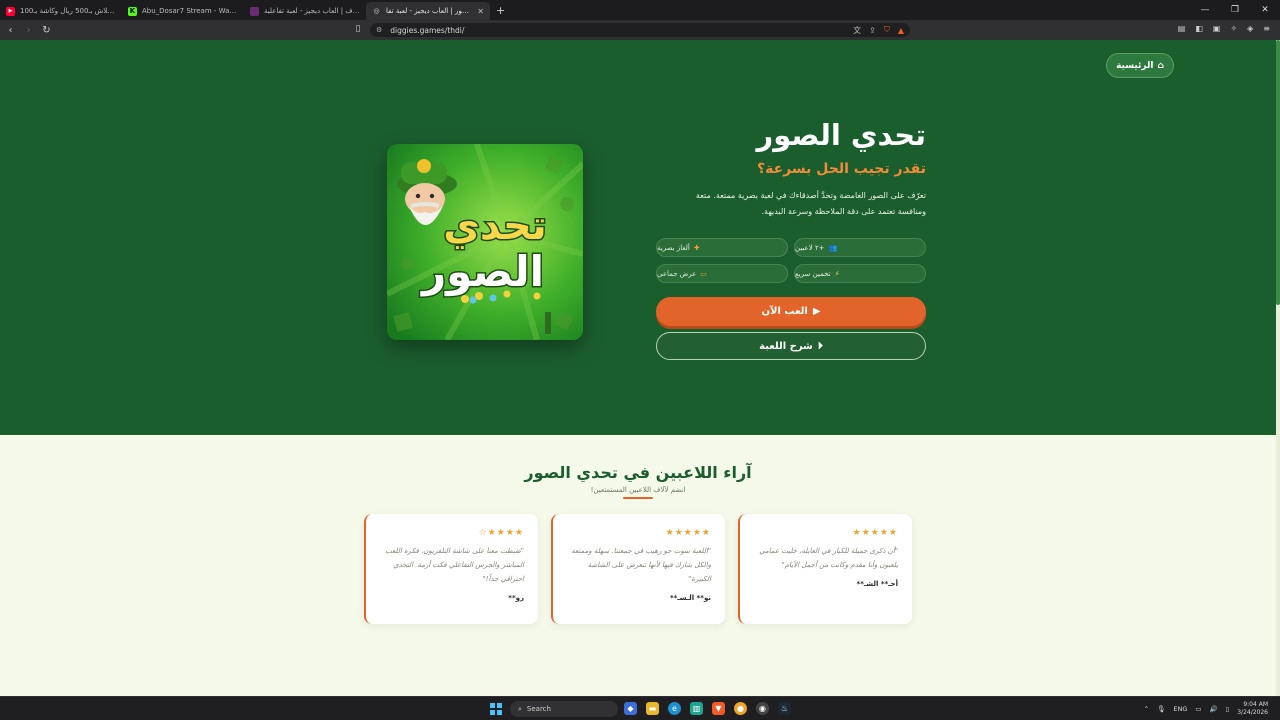 The height and width of the screenshot is (720, 1280). I want to click on tab-label: لعبة حروف | العاب ديجيز - لعبة تفاعلية, so click(312, 11).